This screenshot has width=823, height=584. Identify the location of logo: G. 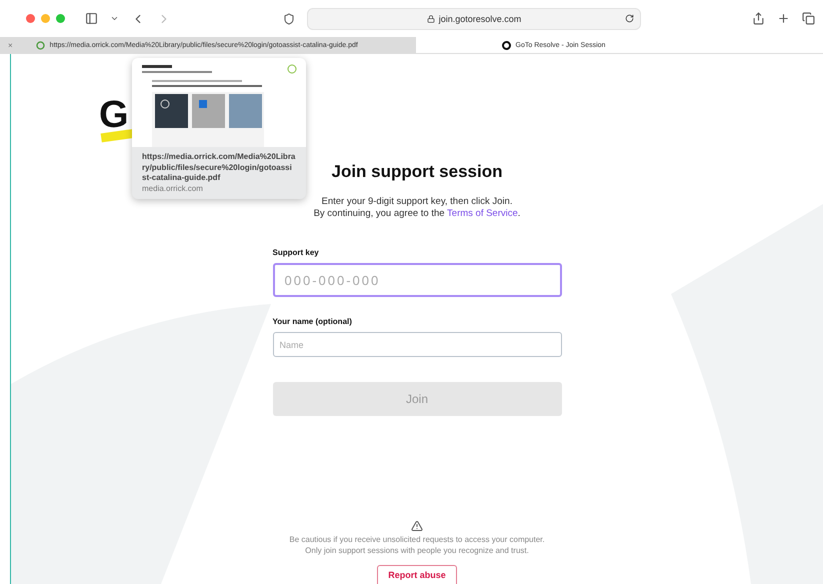
(113, 115).